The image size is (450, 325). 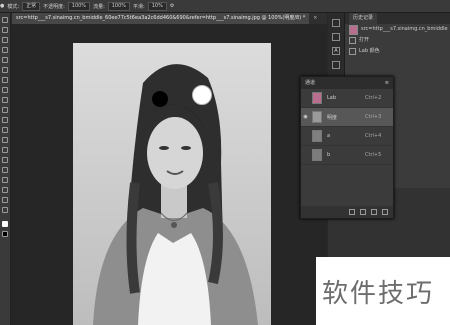 What do you see at coordinates (31, 6) in the screenshot?
I see `mode-select: 正常` at bounding box center [31, 6].